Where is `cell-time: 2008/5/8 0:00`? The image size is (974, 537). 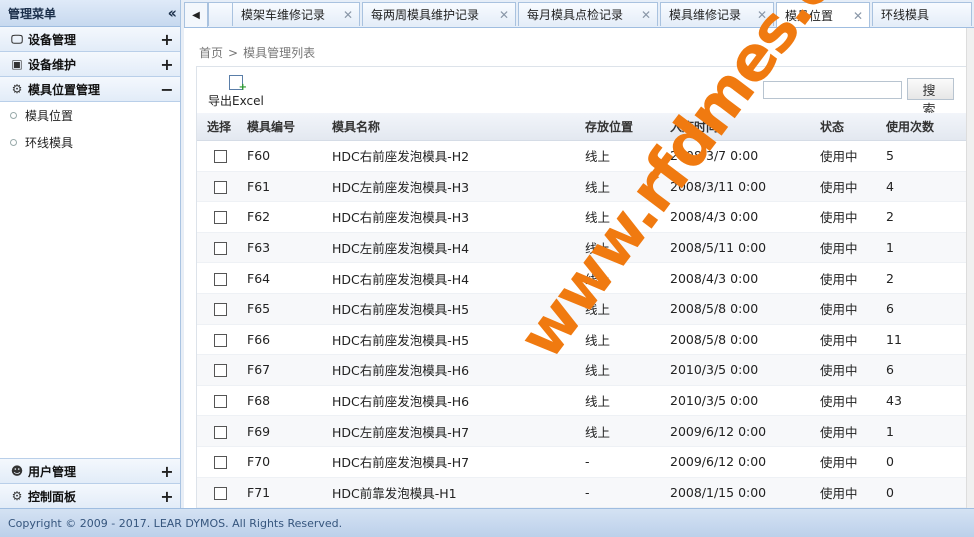
cell-time: 2008/5/8 0:00 is located at coordinates (745, 309).